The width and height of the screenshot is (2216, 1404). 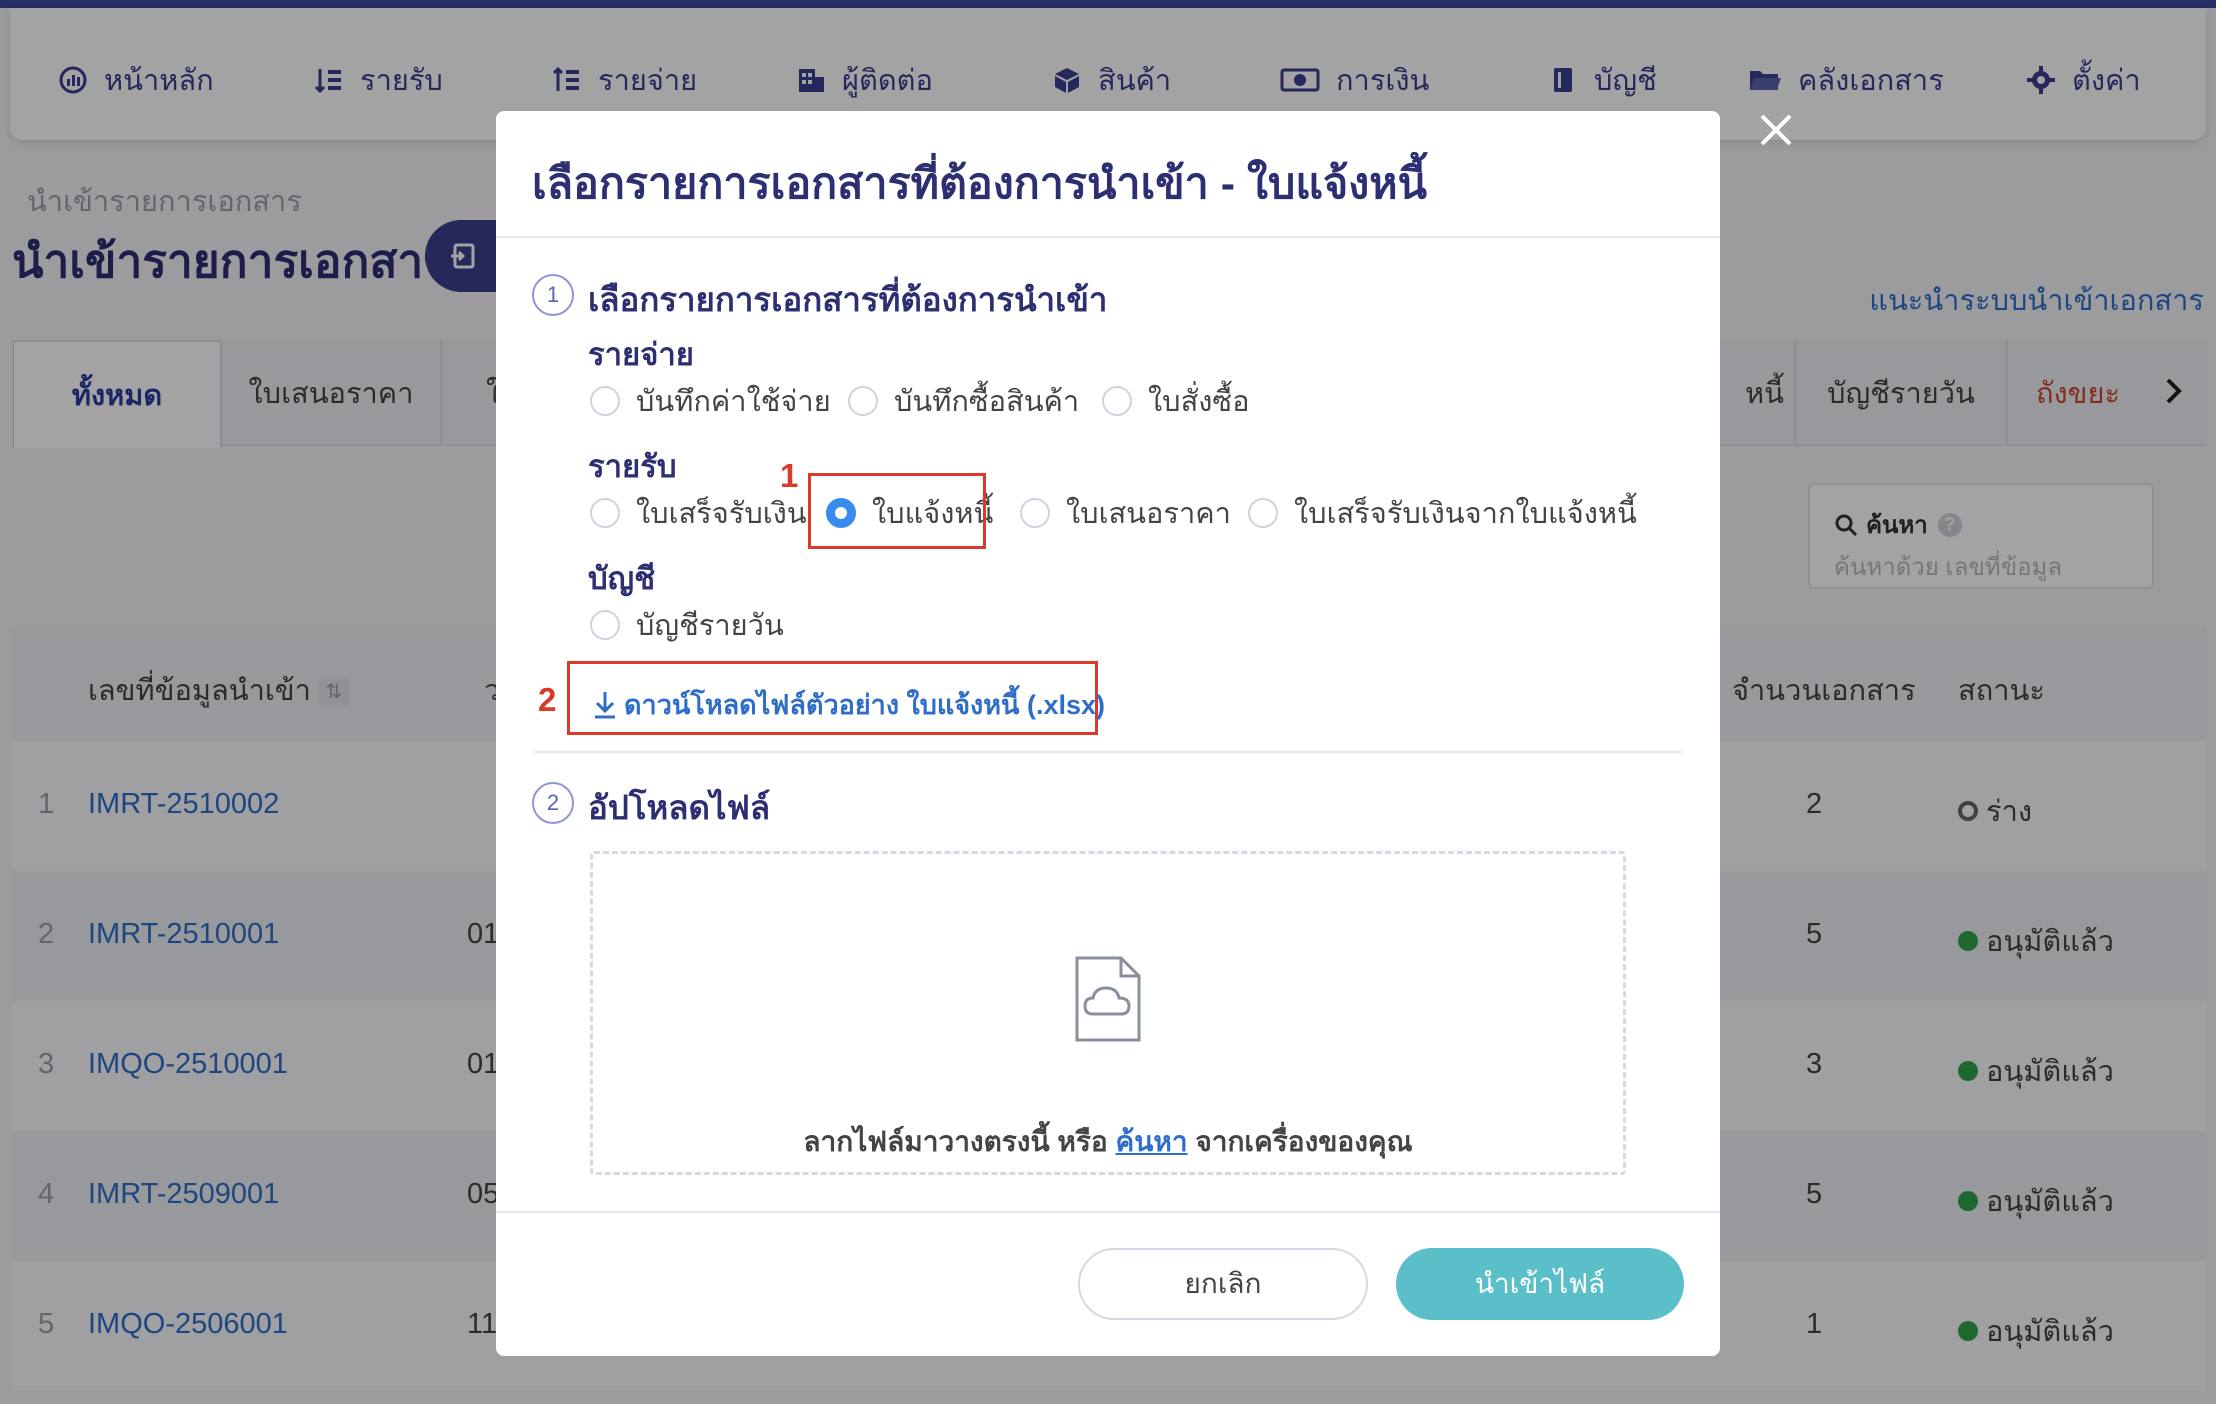 What do you see at coordinates (547, 699) in the screenshot?
I see `annotation-number-2: 2` at bounding box center [547, 699].